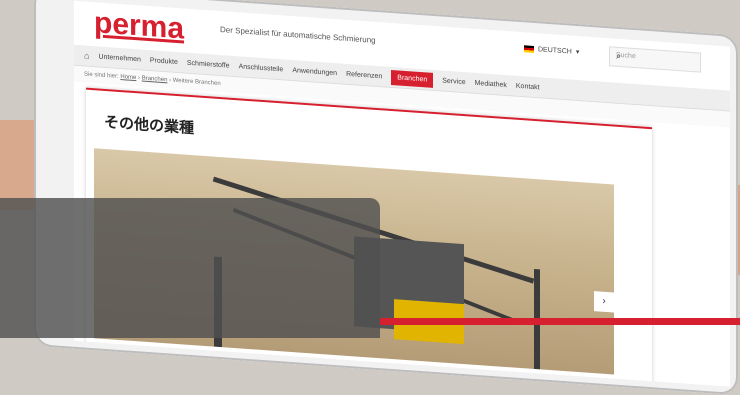  I want to click on nav-item-service: Service, so click(453, 81).